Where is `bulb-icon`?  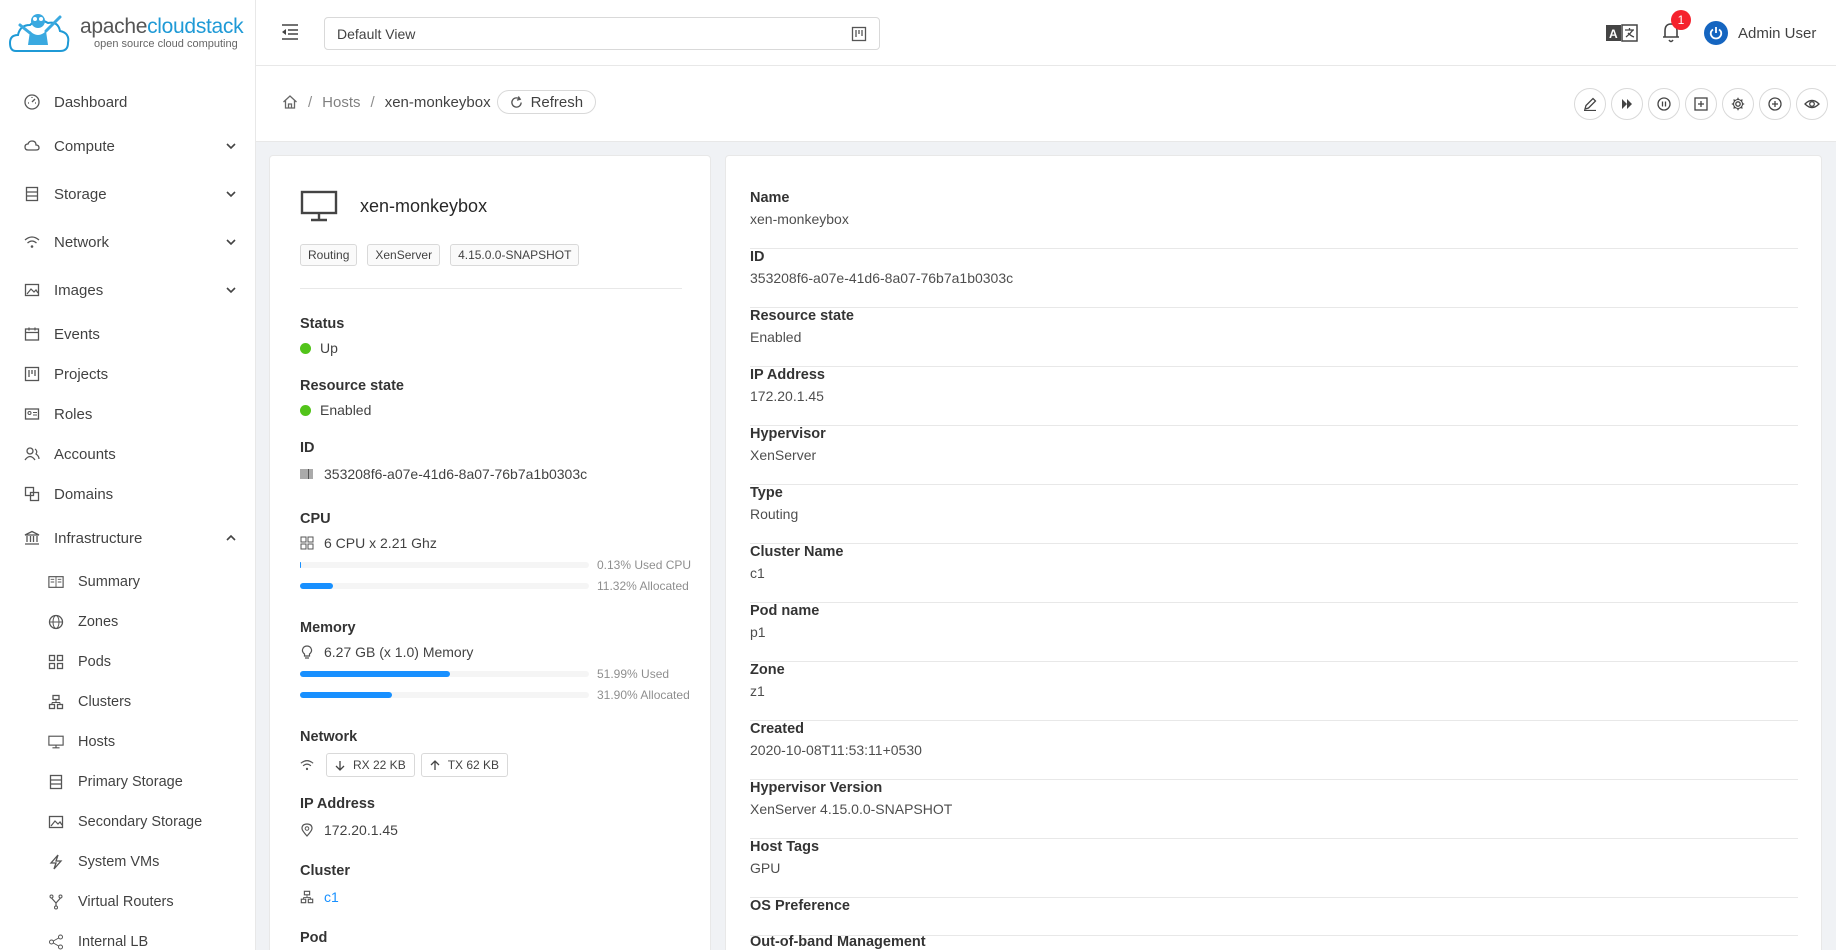
bulb-icon is located at coordinates (307, 652).